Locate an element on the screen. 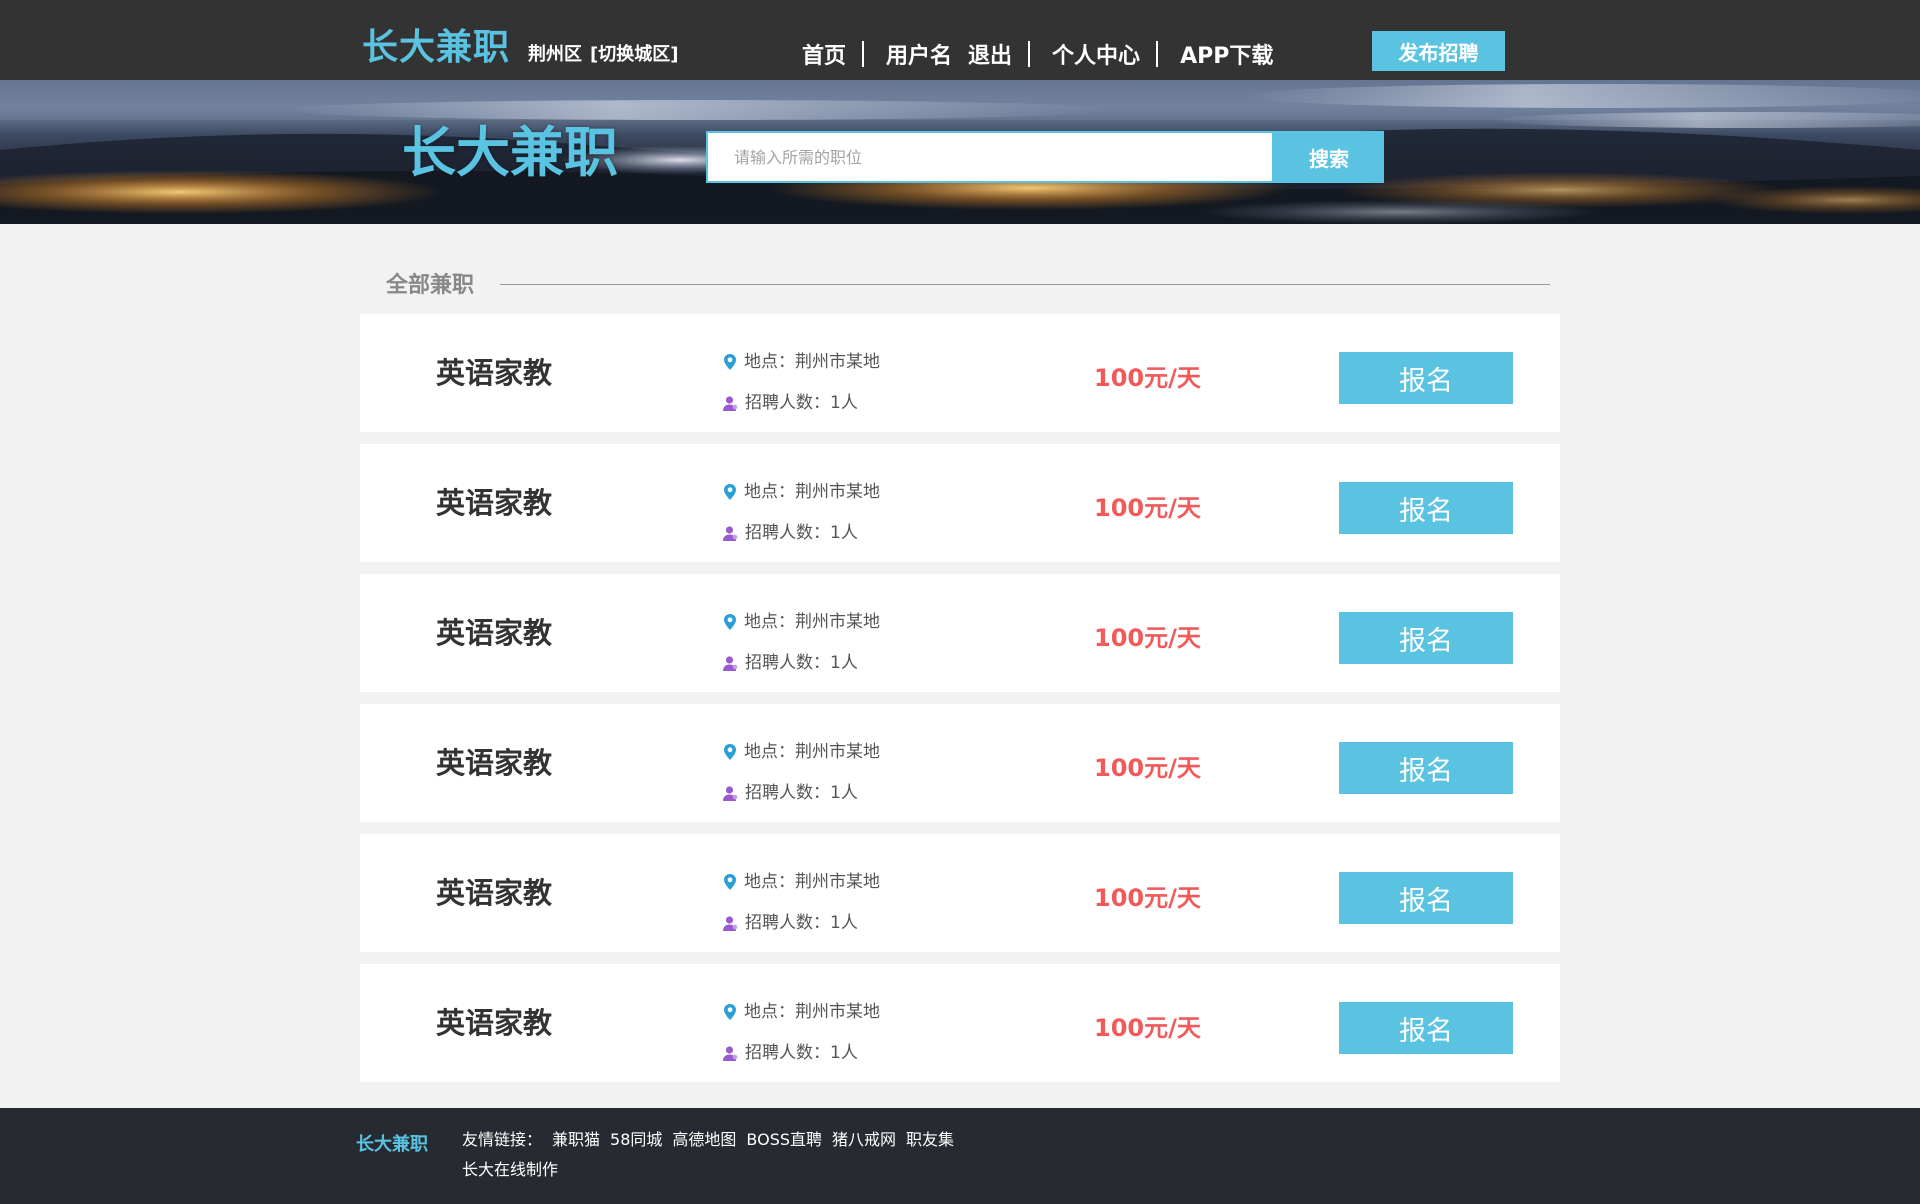  nav-username: 用户名 is located at coordinates (919, 54).